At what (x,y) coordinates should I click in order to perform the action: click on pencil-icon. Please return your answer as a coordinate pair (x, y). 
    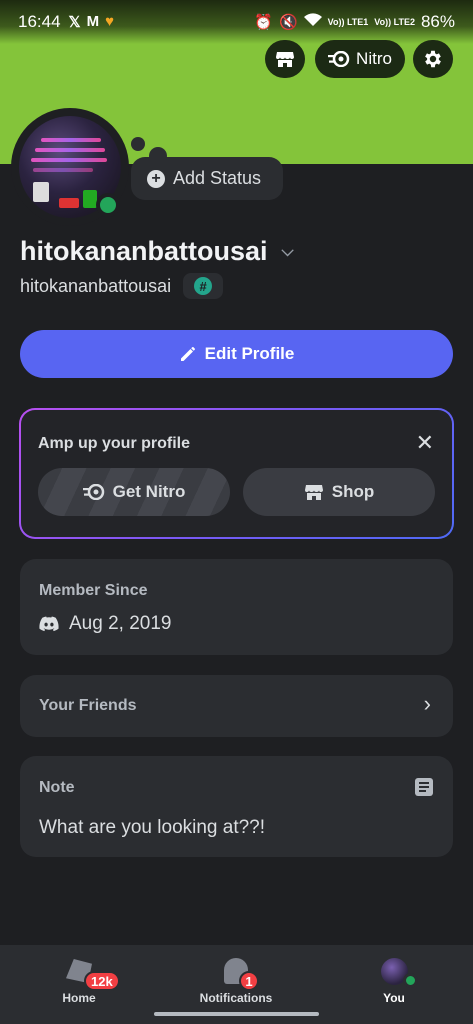
    Looking at the image, I should click on (187, 354).